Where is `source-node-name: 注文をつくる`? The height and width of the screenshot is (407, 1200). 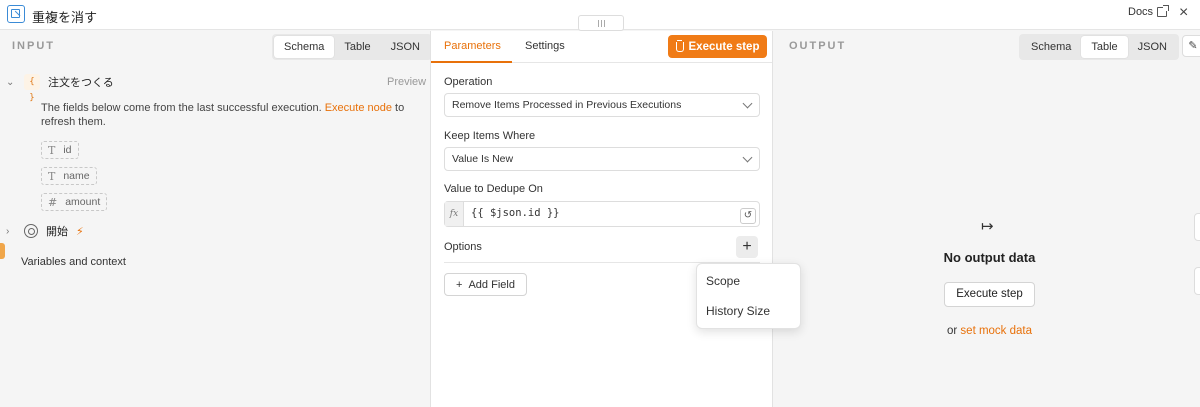 source-node-name: 注文をつくる is located at coordinates (81, 83).